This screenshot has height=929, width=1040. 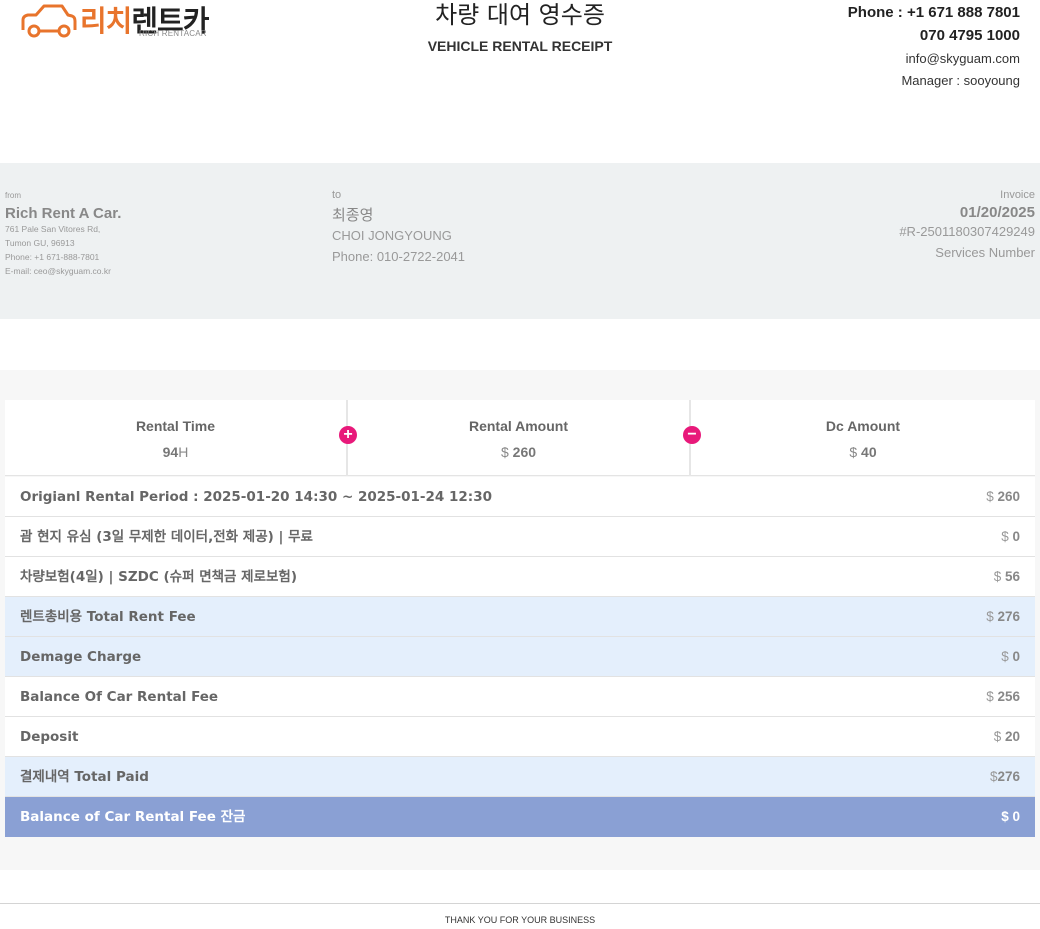 What do you see at coordinates (520, 537) in the screenshot?
I see `fee-row-usim: 괌 현지 유심 (3일 무제한 데이터,전화 제공) | 무료 $ 0` at bounding box center [520, 537].